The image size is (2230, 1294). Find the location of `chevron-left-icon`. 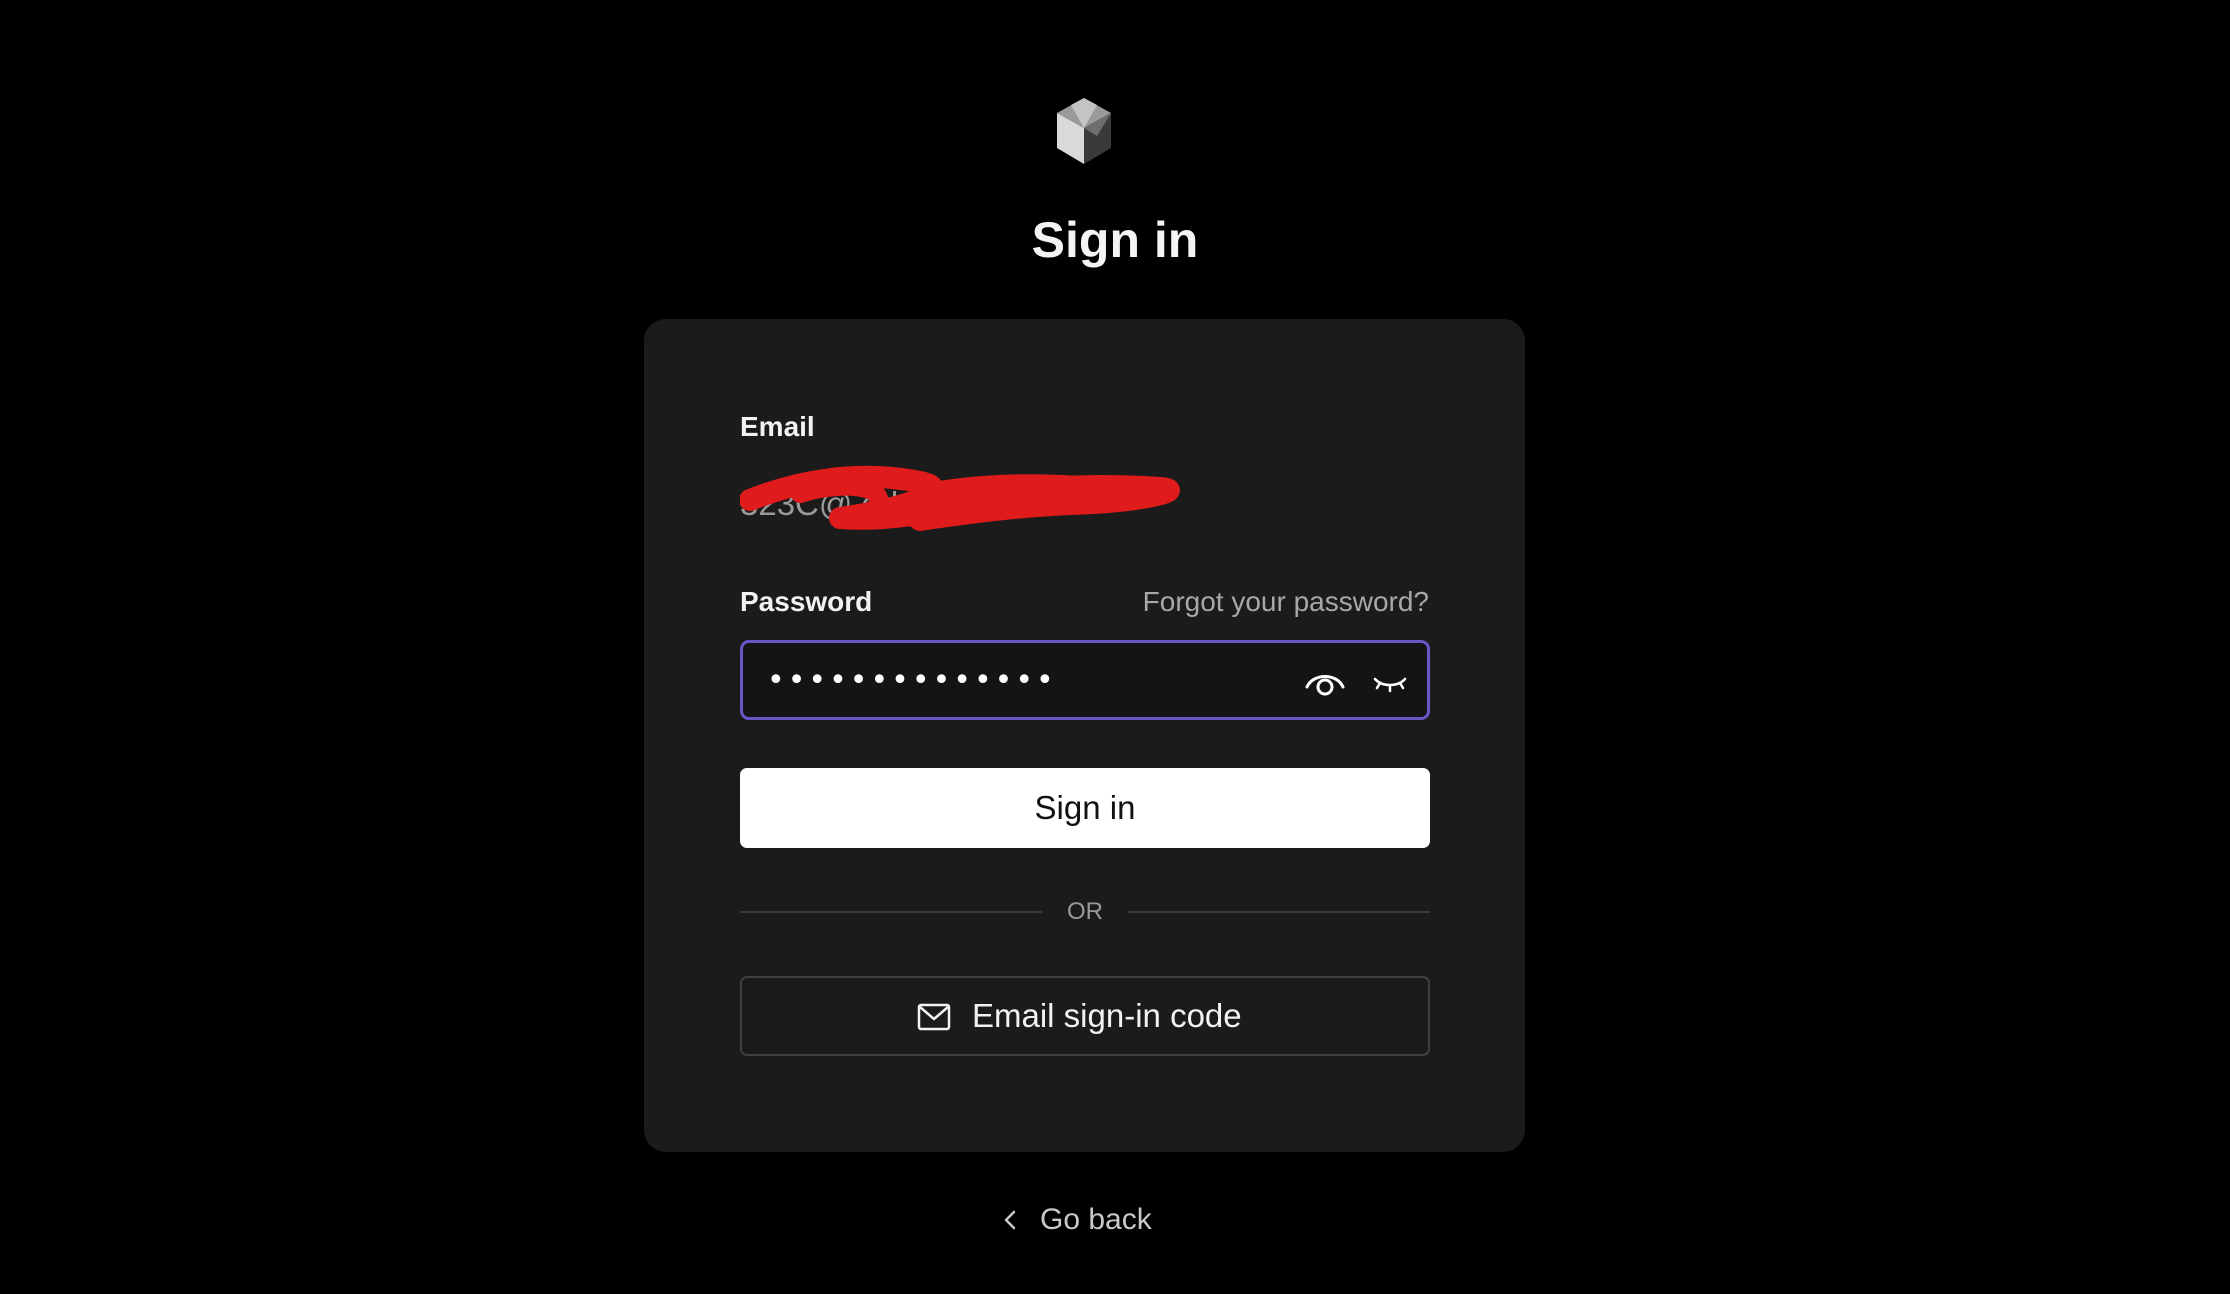

chevron-left-icon is located at coordinates (1010, 1220).